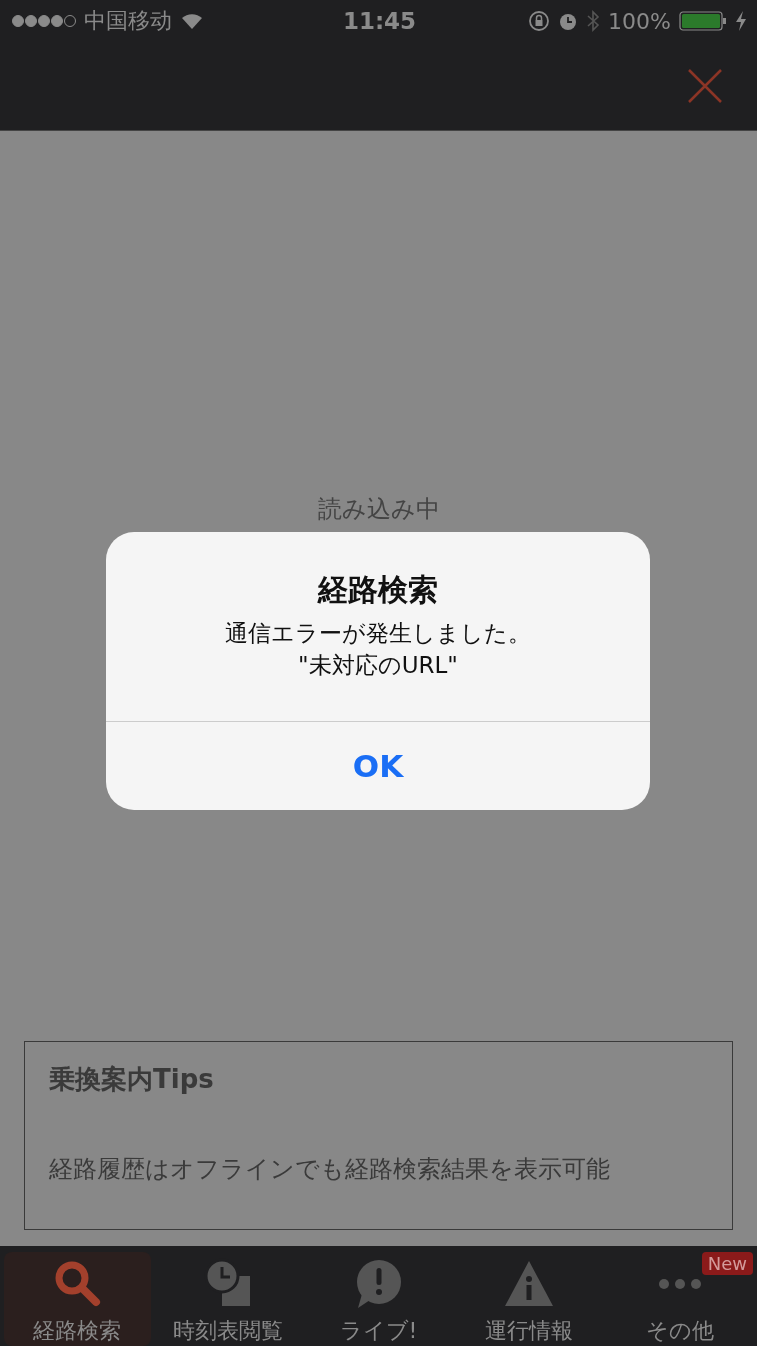 This screenshot has width=757, height=1346. Describe the element at coordinates (192, 21) in the screenshot. I see `wifi-icon` at that location.